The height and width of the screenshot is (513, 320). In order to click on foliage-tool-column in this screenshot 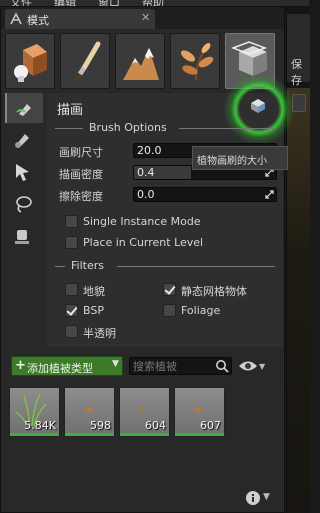, I will do `click(24, 178)`.